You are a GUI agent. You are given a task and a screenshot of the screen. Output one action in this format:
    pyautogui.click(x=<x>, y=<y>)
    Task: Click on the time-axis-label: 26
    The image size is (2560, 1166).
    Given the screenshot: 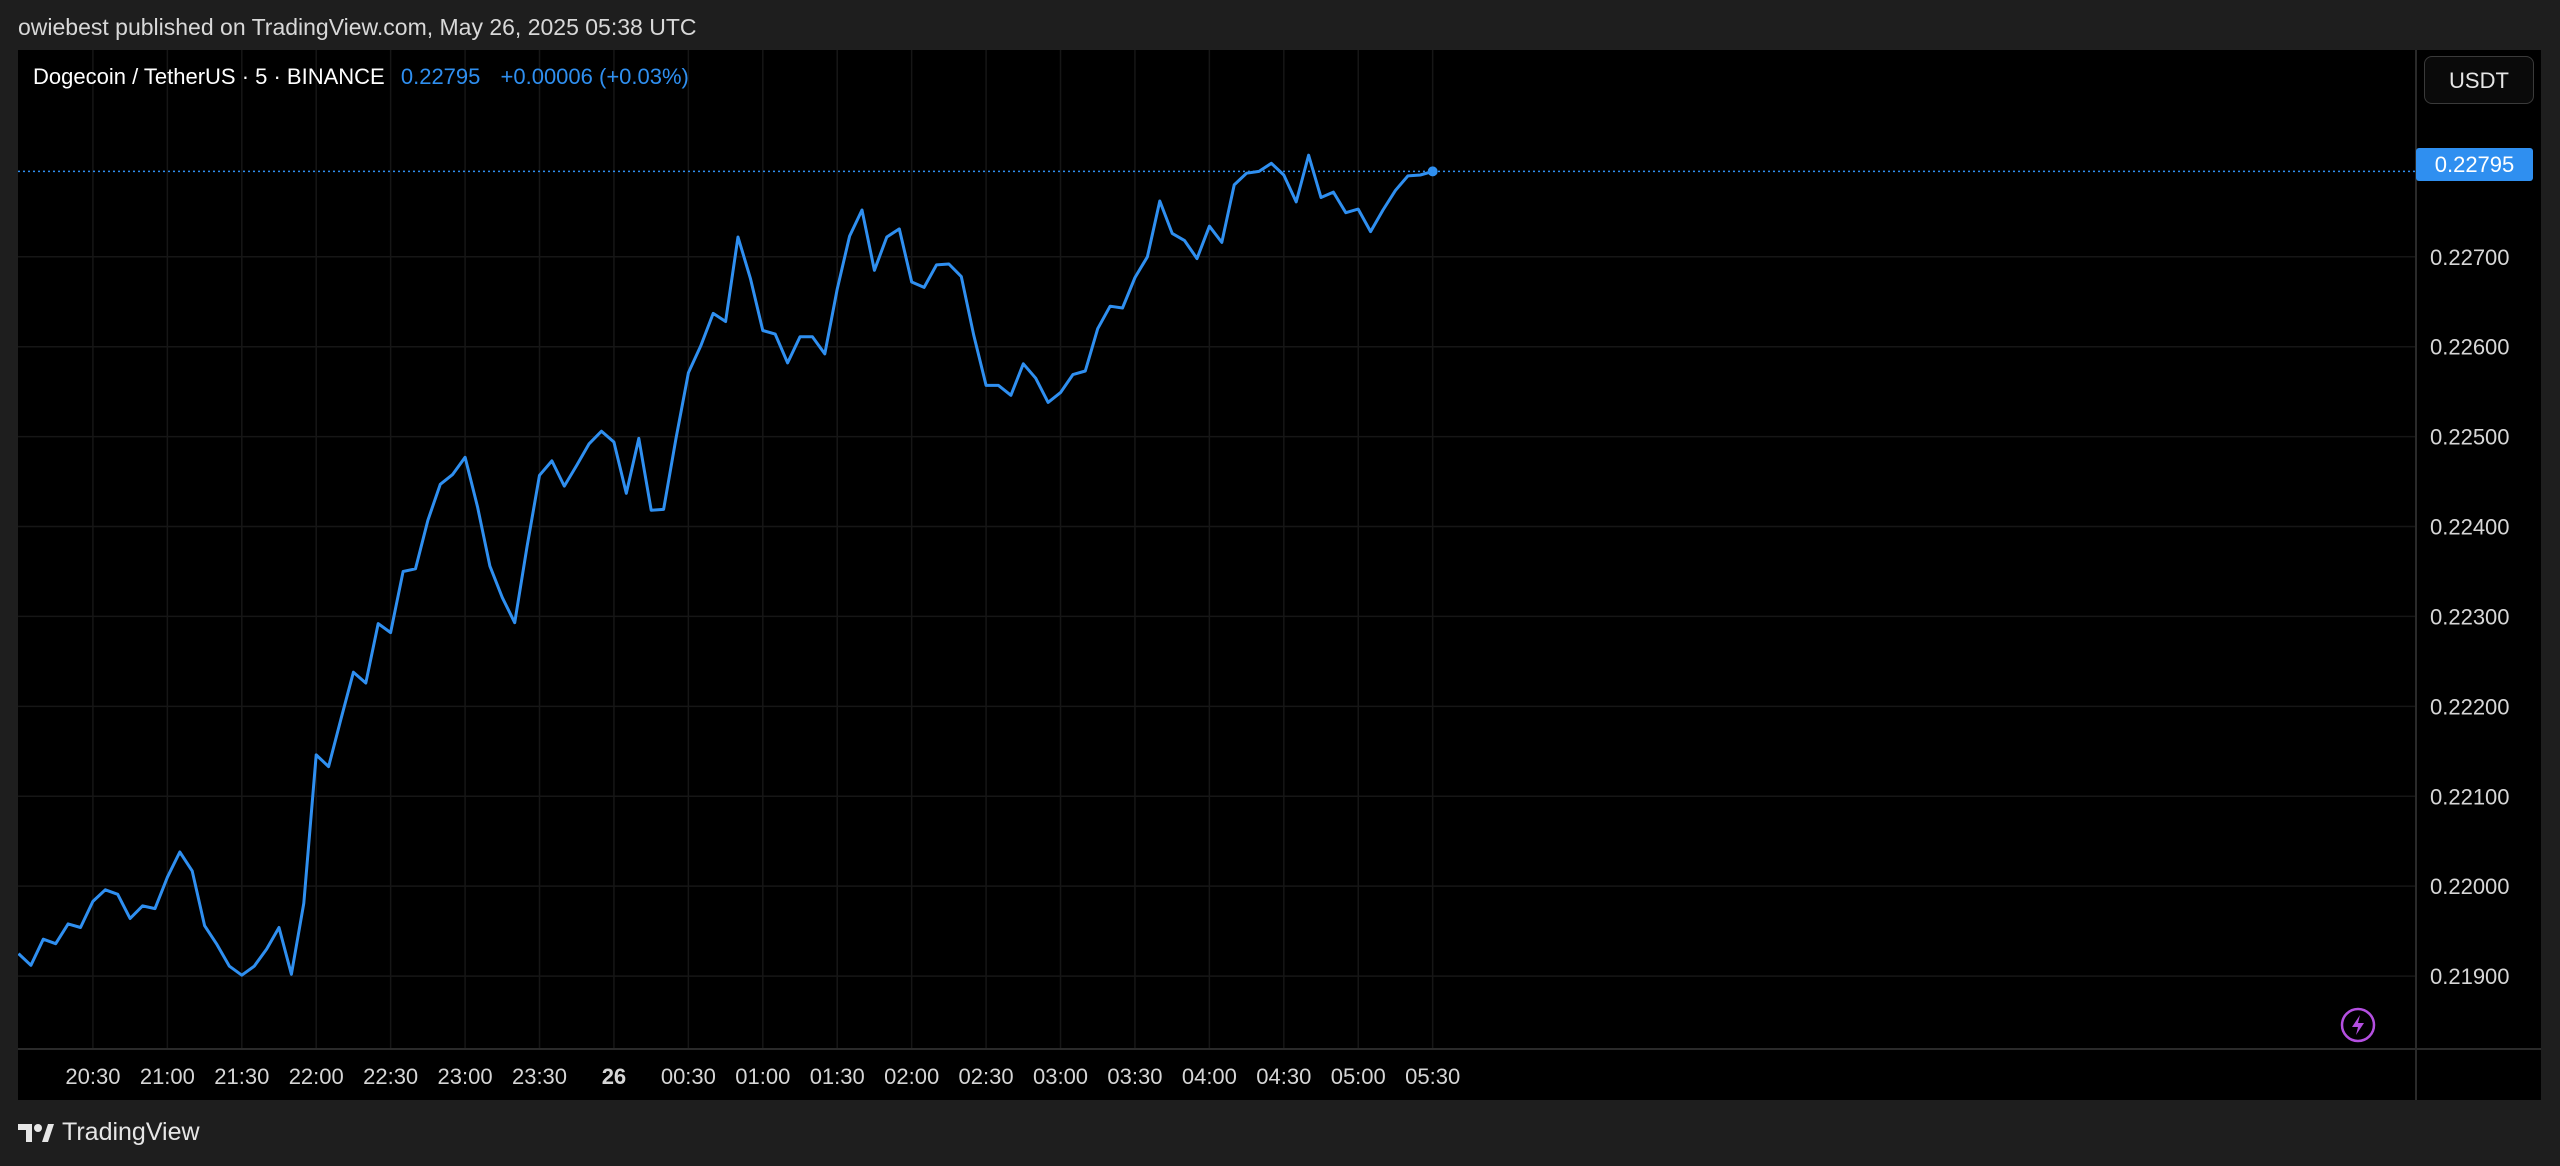 What is the action you would take?
    pyautogui.click(x=614, y=1076)
    